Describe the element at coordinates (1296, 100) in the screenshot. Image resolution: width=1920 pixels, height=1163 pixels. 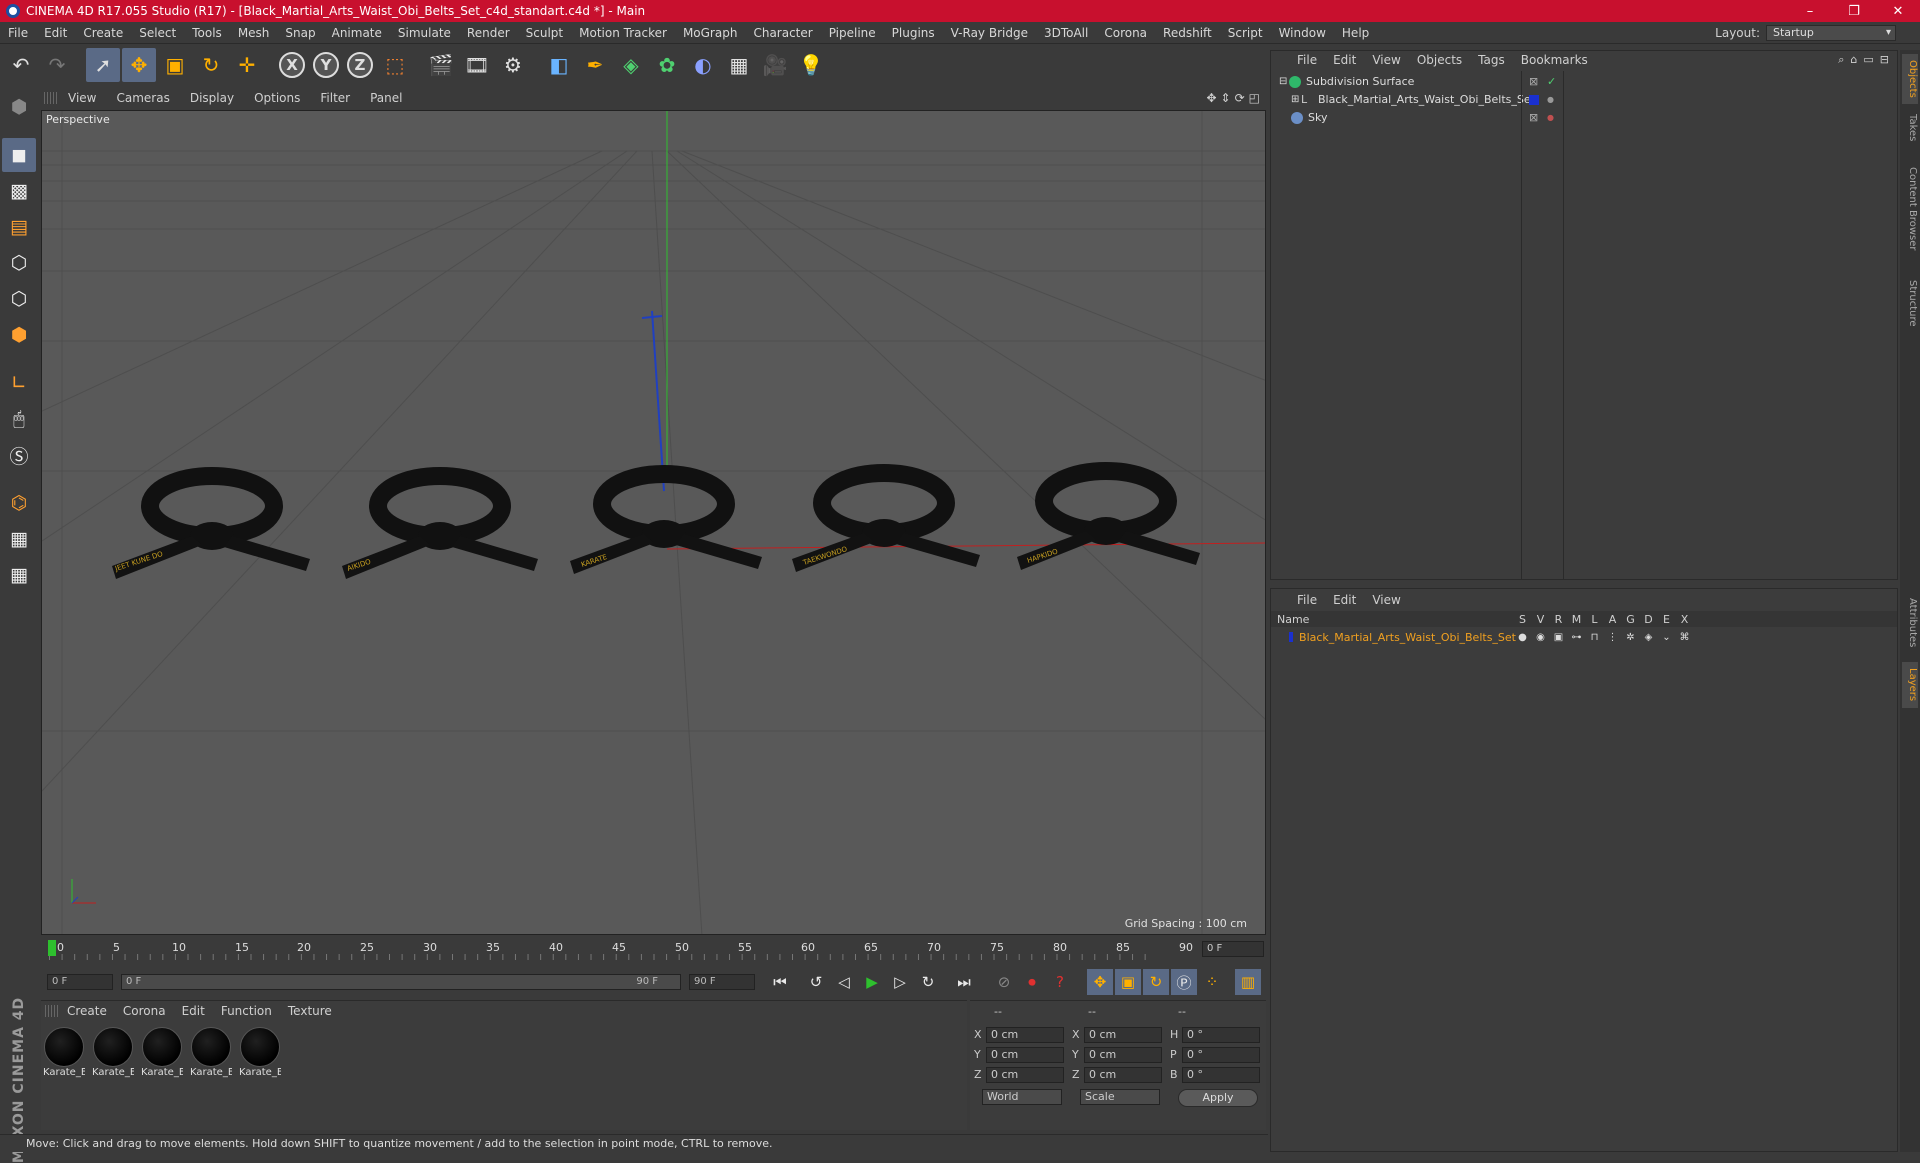
I see `expand-icon: ⊞` at that location.